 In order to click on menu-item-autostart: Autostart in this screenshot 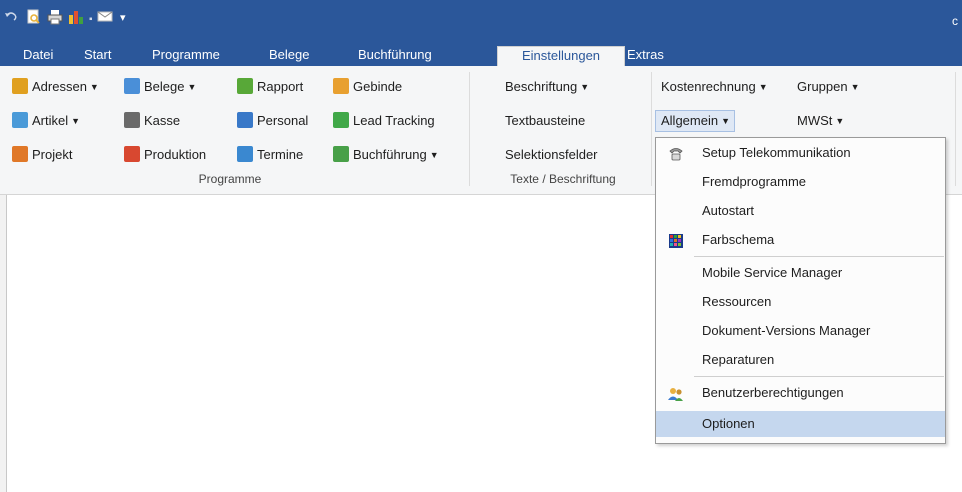, I will do `click(800, 211)`.